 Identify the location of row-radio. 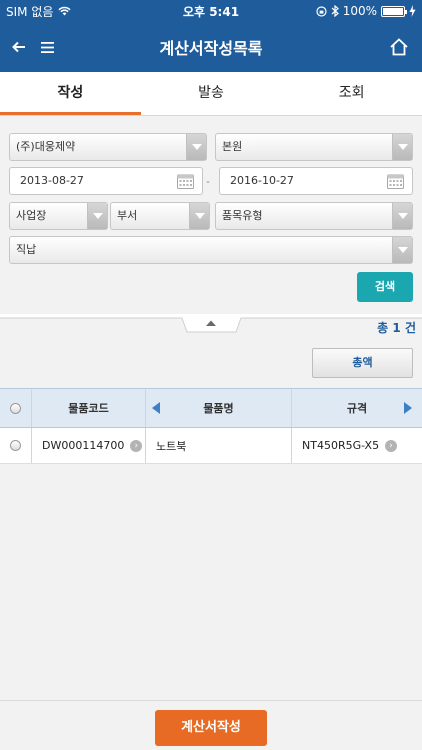
(15, 445).